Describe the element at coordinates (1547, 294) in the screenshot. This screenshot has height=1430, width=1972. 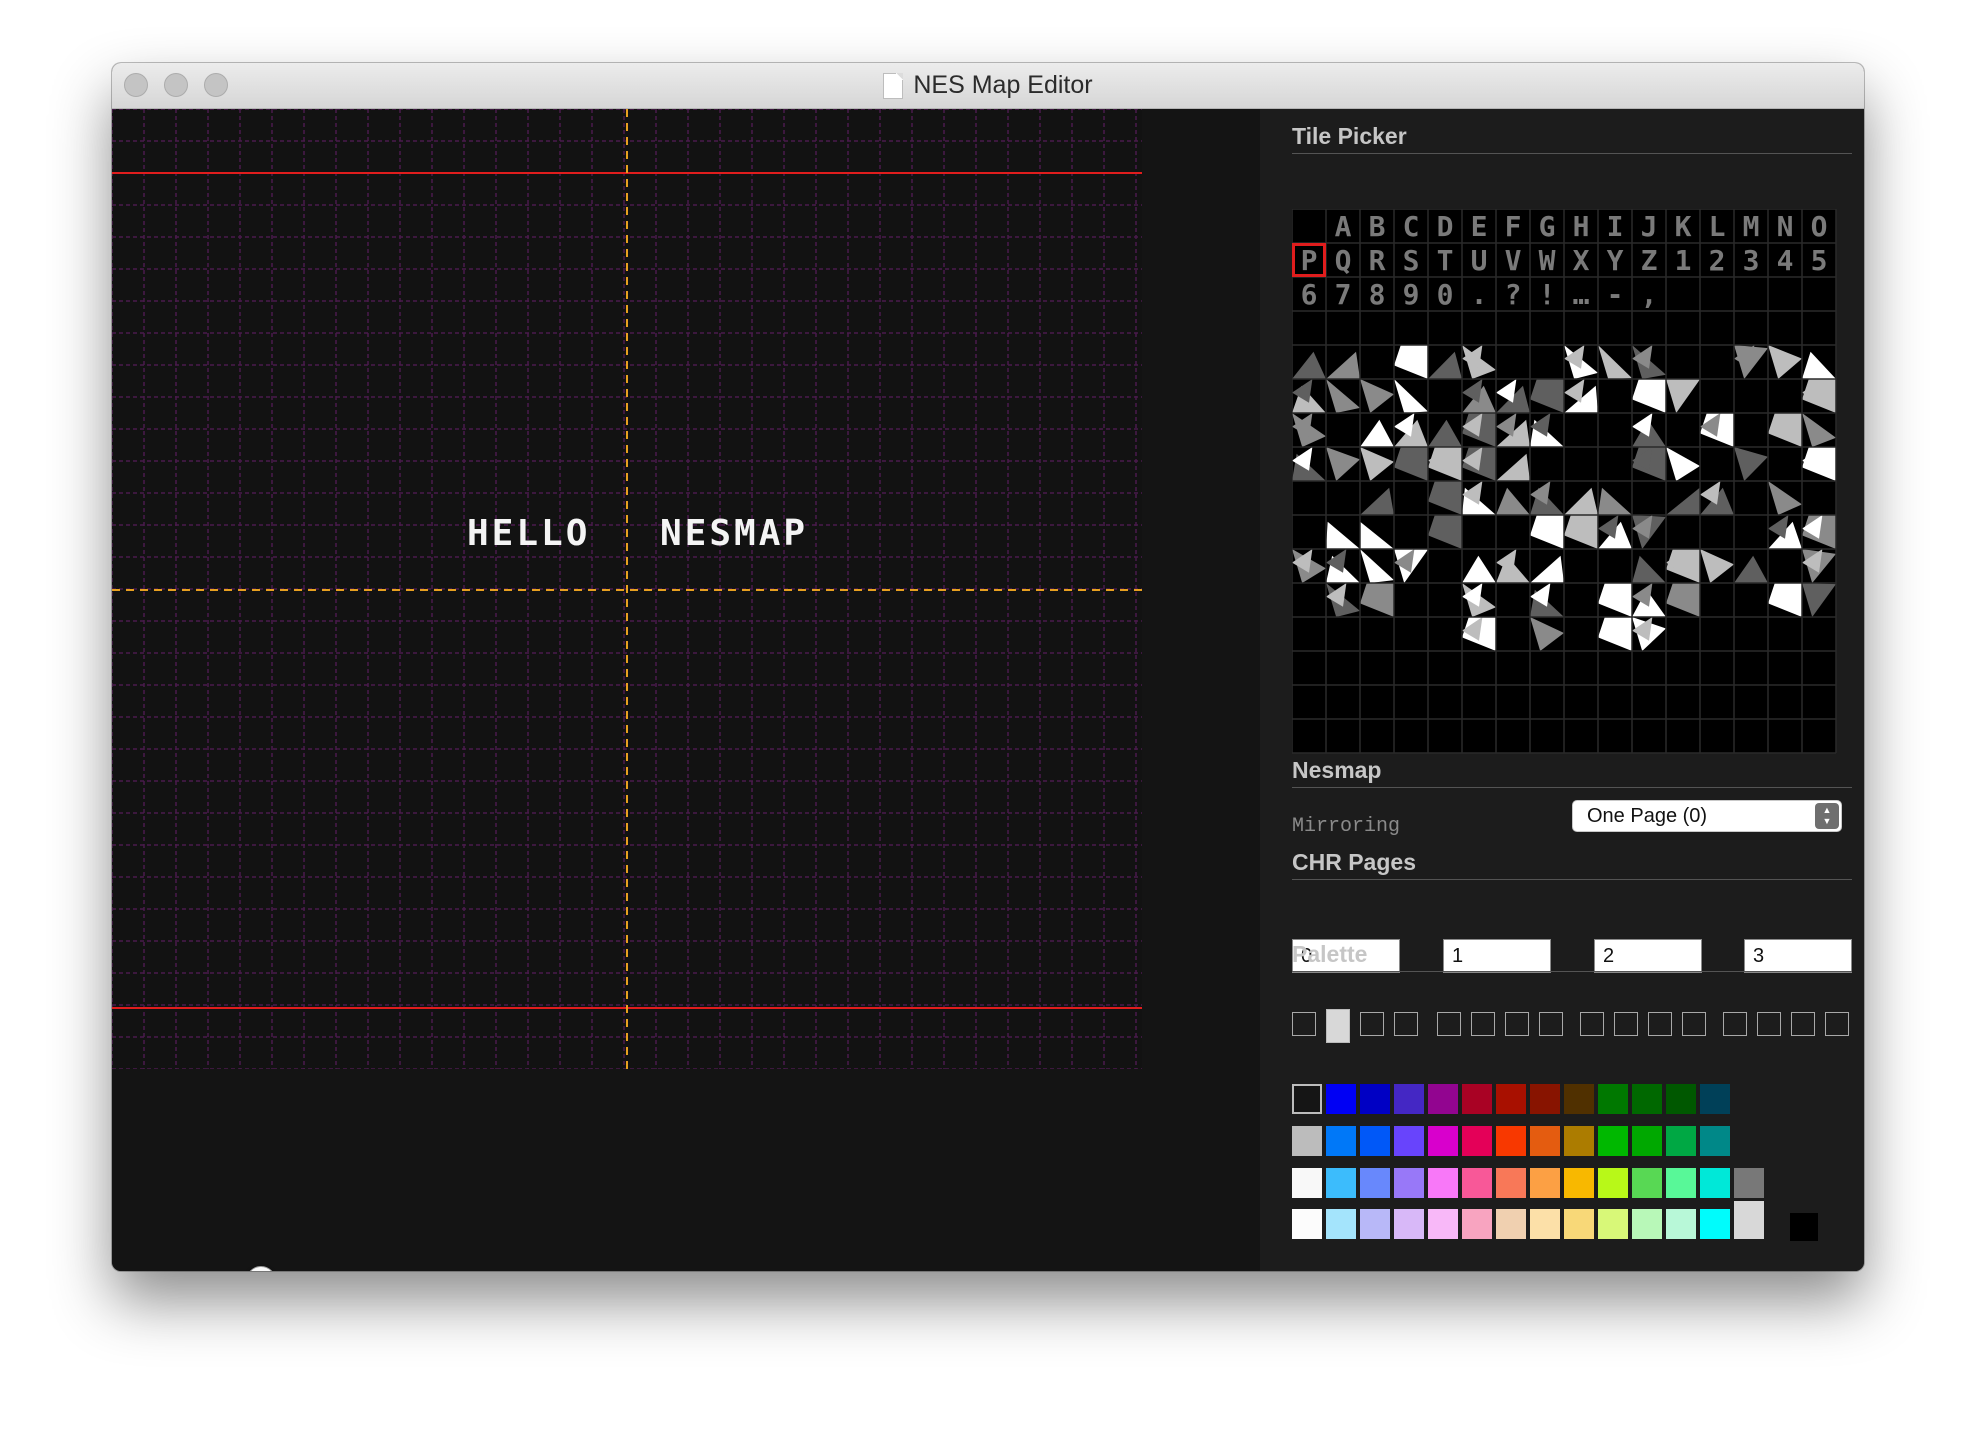
I see `tile-glyph: !` at that location.